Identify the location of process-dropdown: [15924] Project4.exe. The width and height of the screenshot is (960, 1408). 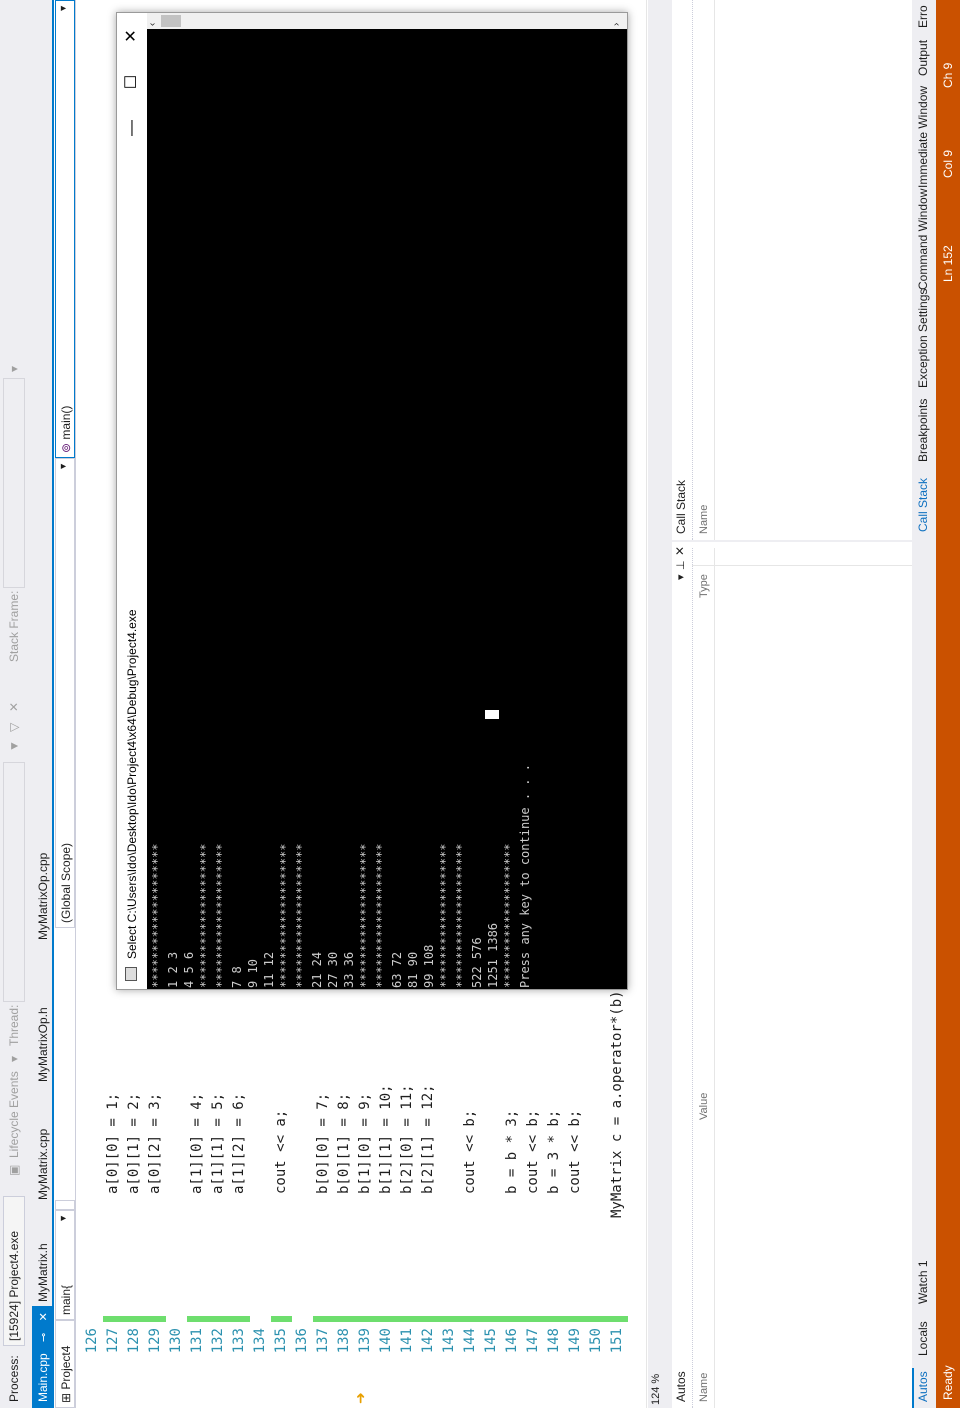
(14, 1271).